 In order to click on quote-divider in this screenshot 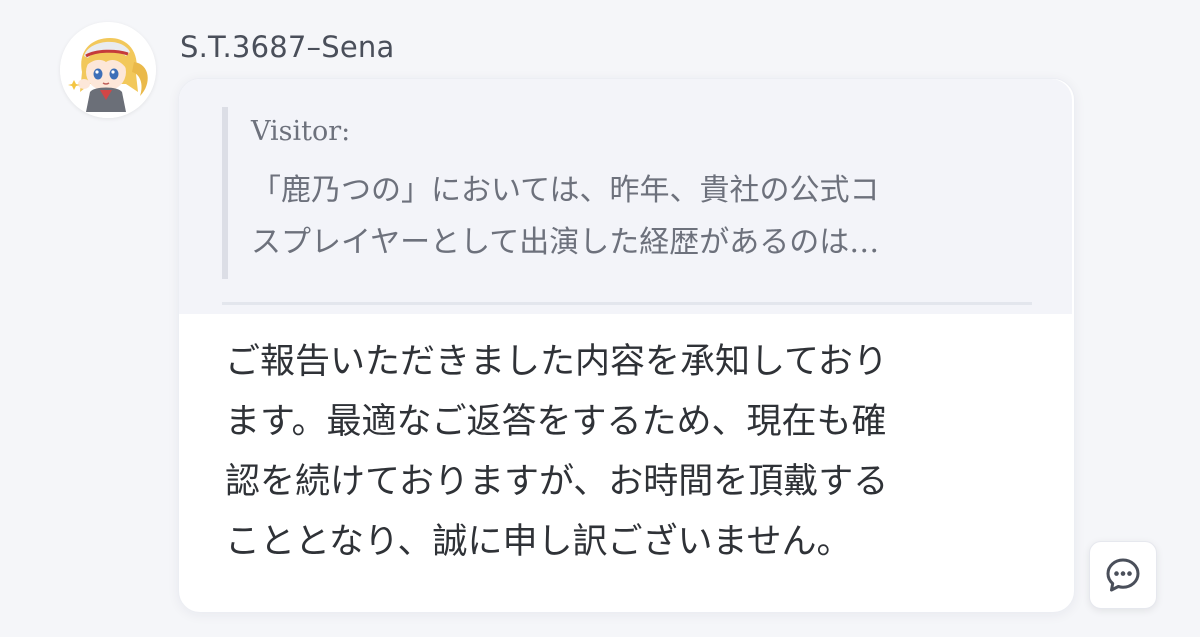, I will do `click(627, 303)`.